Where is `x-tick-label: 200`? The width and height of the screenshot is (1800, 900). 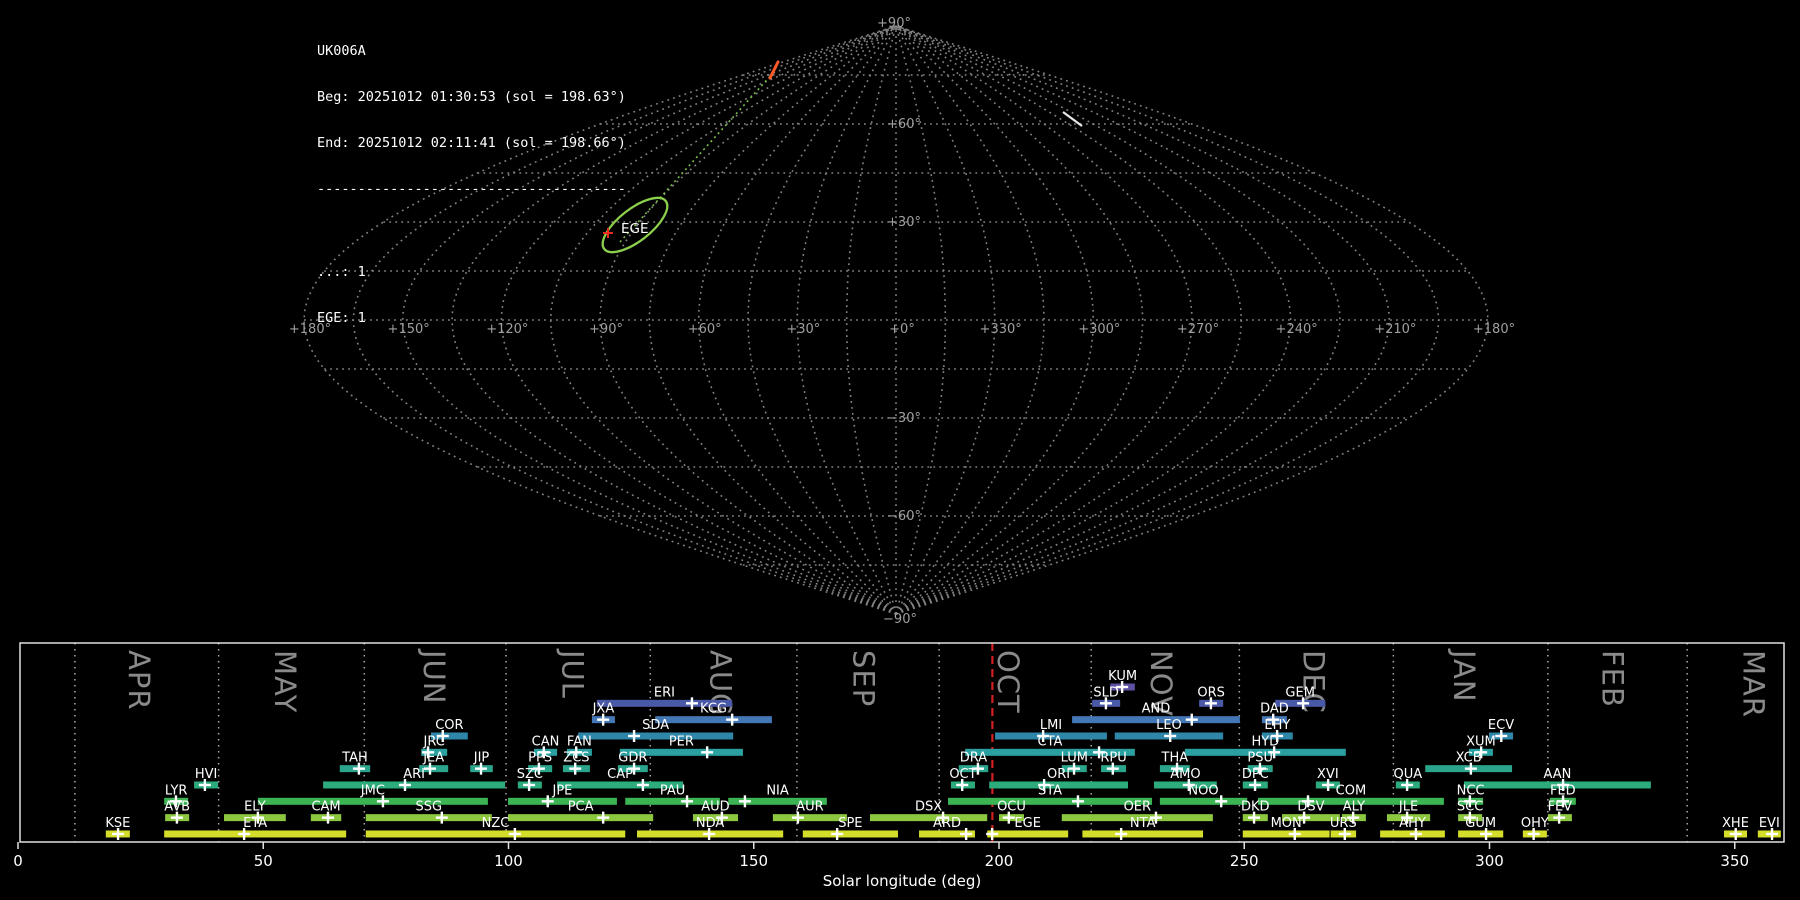
x-tick-label: 200 is located at coordinates (999, 861).